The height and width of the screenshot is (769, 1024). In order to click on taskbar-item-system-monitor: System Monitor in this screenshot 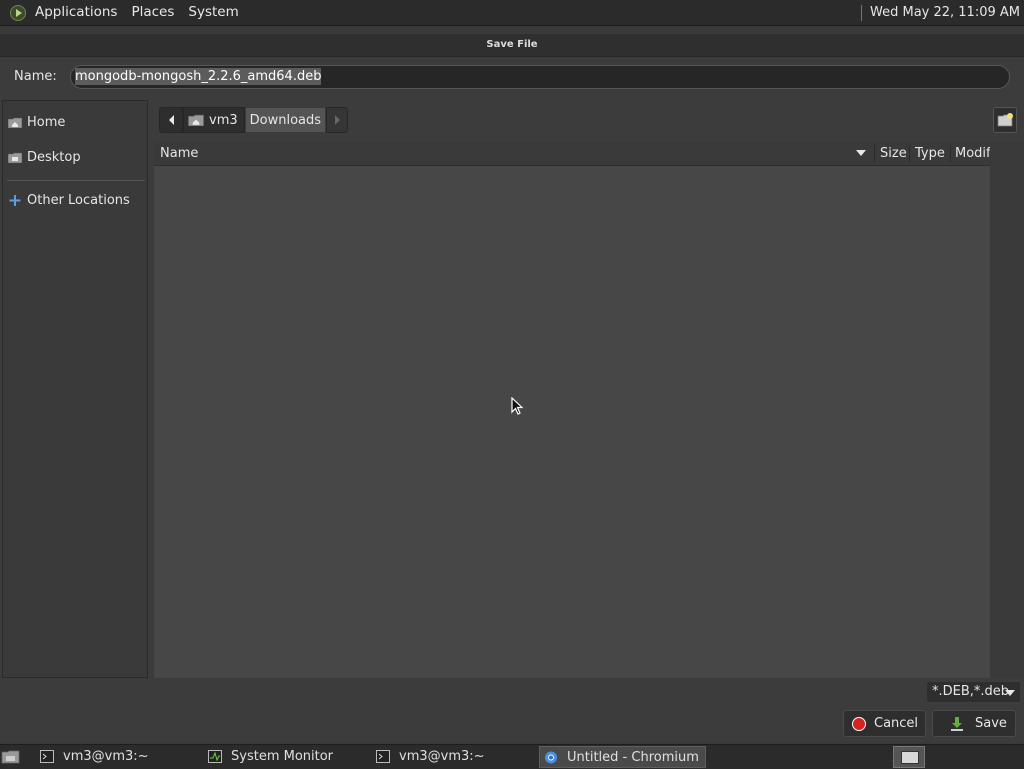, I will do `click(286, 757)`.